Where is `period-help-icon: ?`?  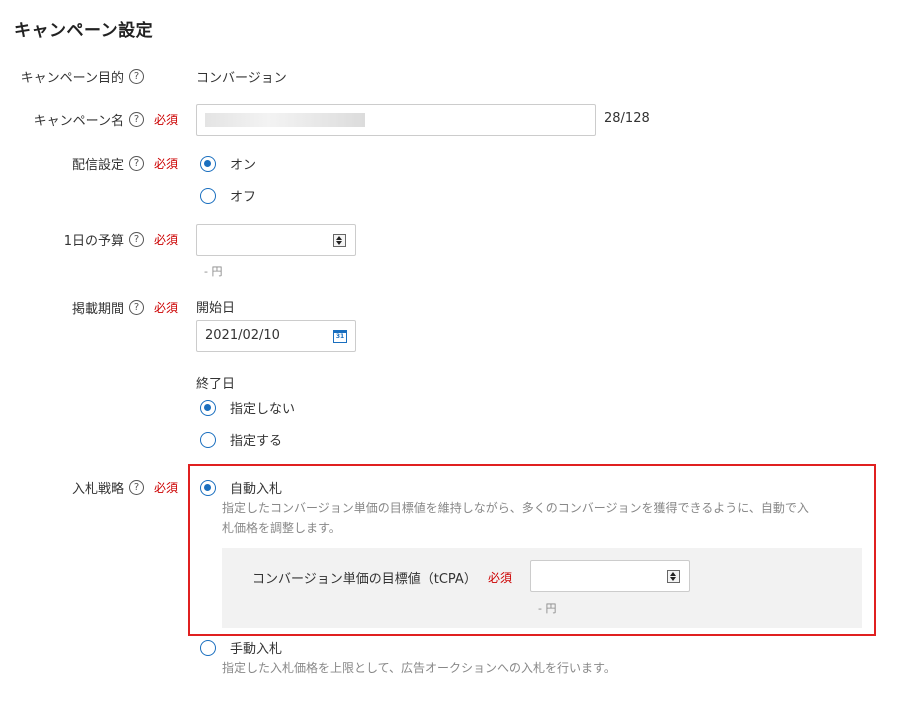 period-help-icon: ? is located at coordinates (136, 307).